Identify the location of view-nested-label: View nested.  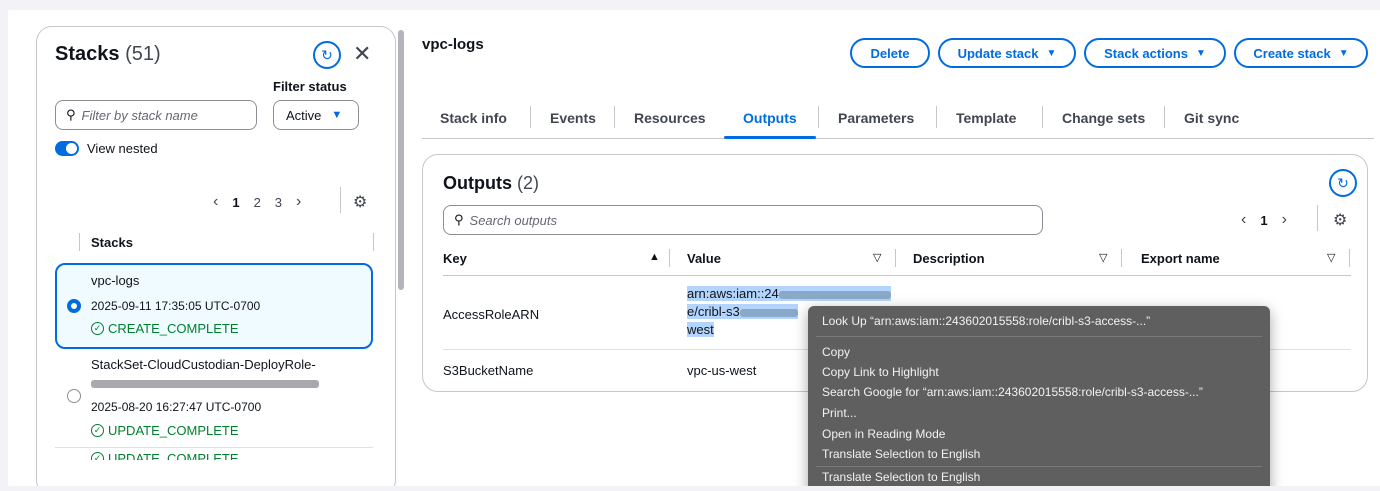
(122, 148).